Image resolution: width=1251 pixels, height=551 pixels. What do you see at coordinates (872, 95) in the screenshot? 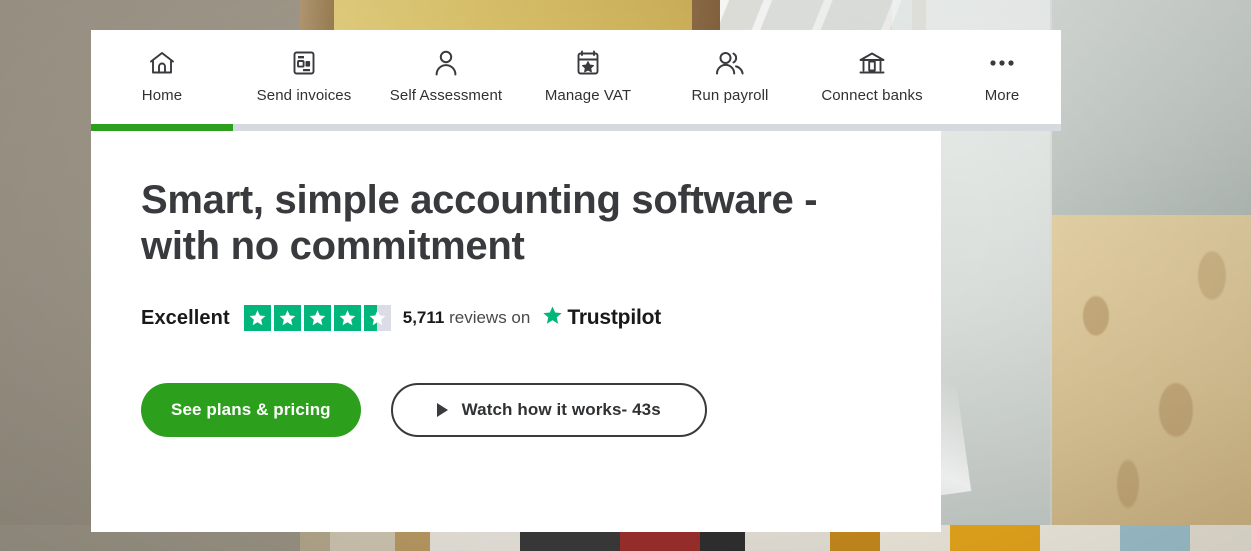
I see `nav-item-label: Connect banks` at bounding box center [872, 95].